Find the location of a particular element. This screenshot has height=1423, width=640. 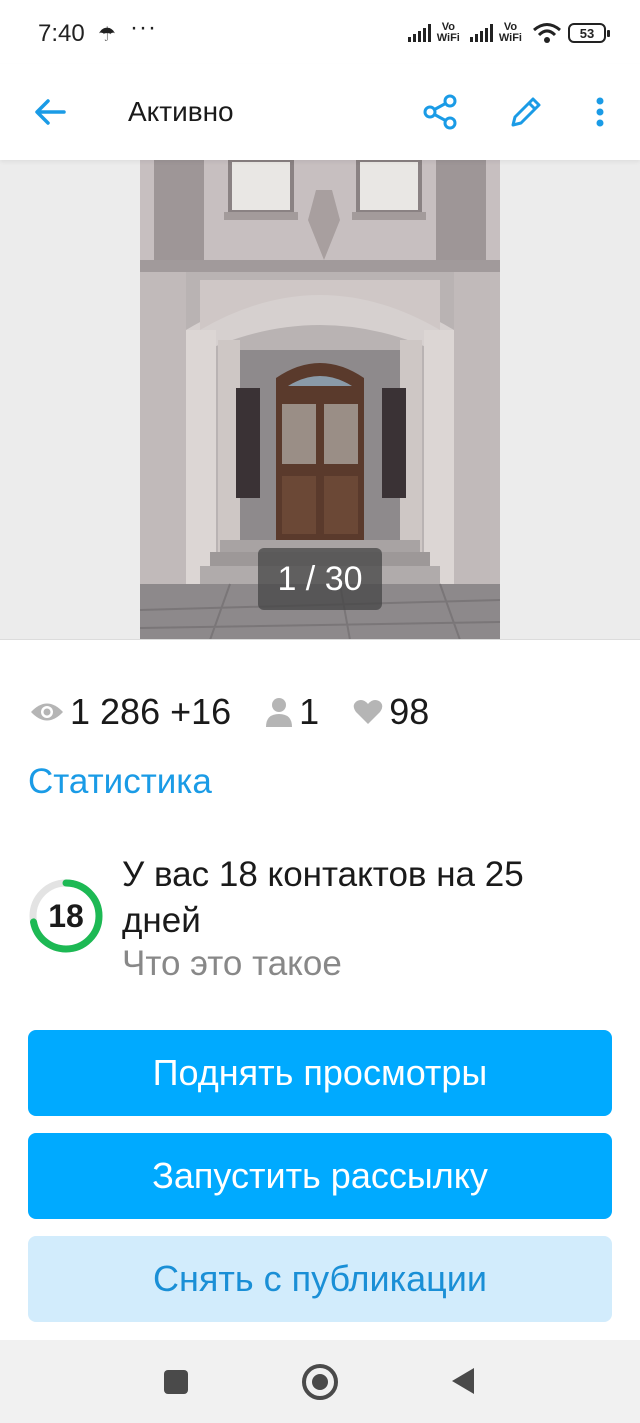

share-button is located at coordinates (440, 112).